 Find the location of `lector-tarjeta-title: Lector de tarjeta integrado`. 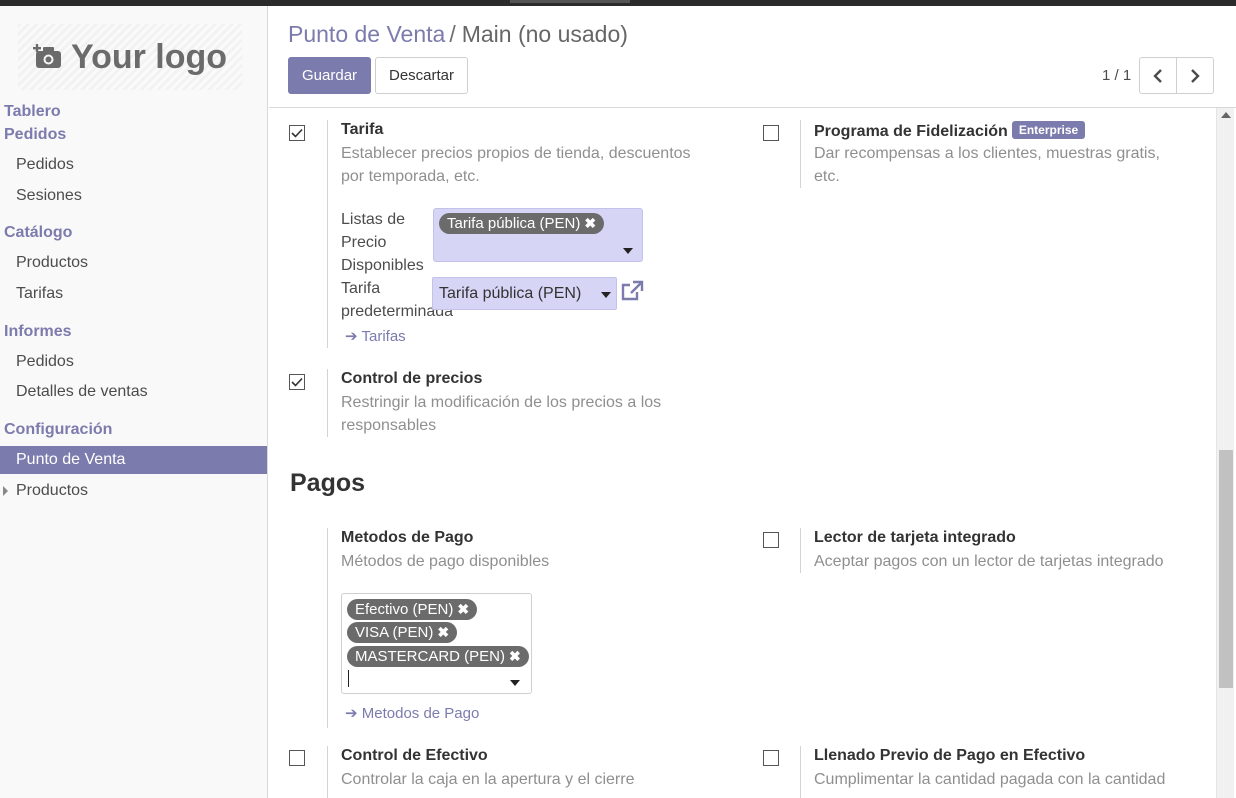

lector-tarjeta-title: Lector de tarjeta integrado is located at coordinates (915, 537).